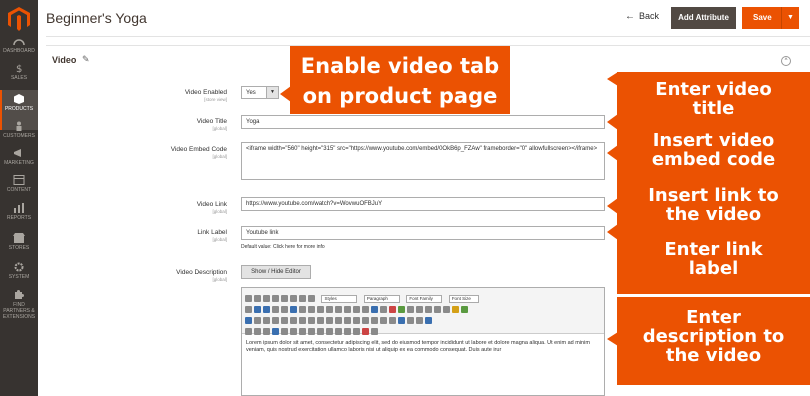 The height and width of the screenshot is (396, 810). I want to click on person-icon, so click(19, 126).